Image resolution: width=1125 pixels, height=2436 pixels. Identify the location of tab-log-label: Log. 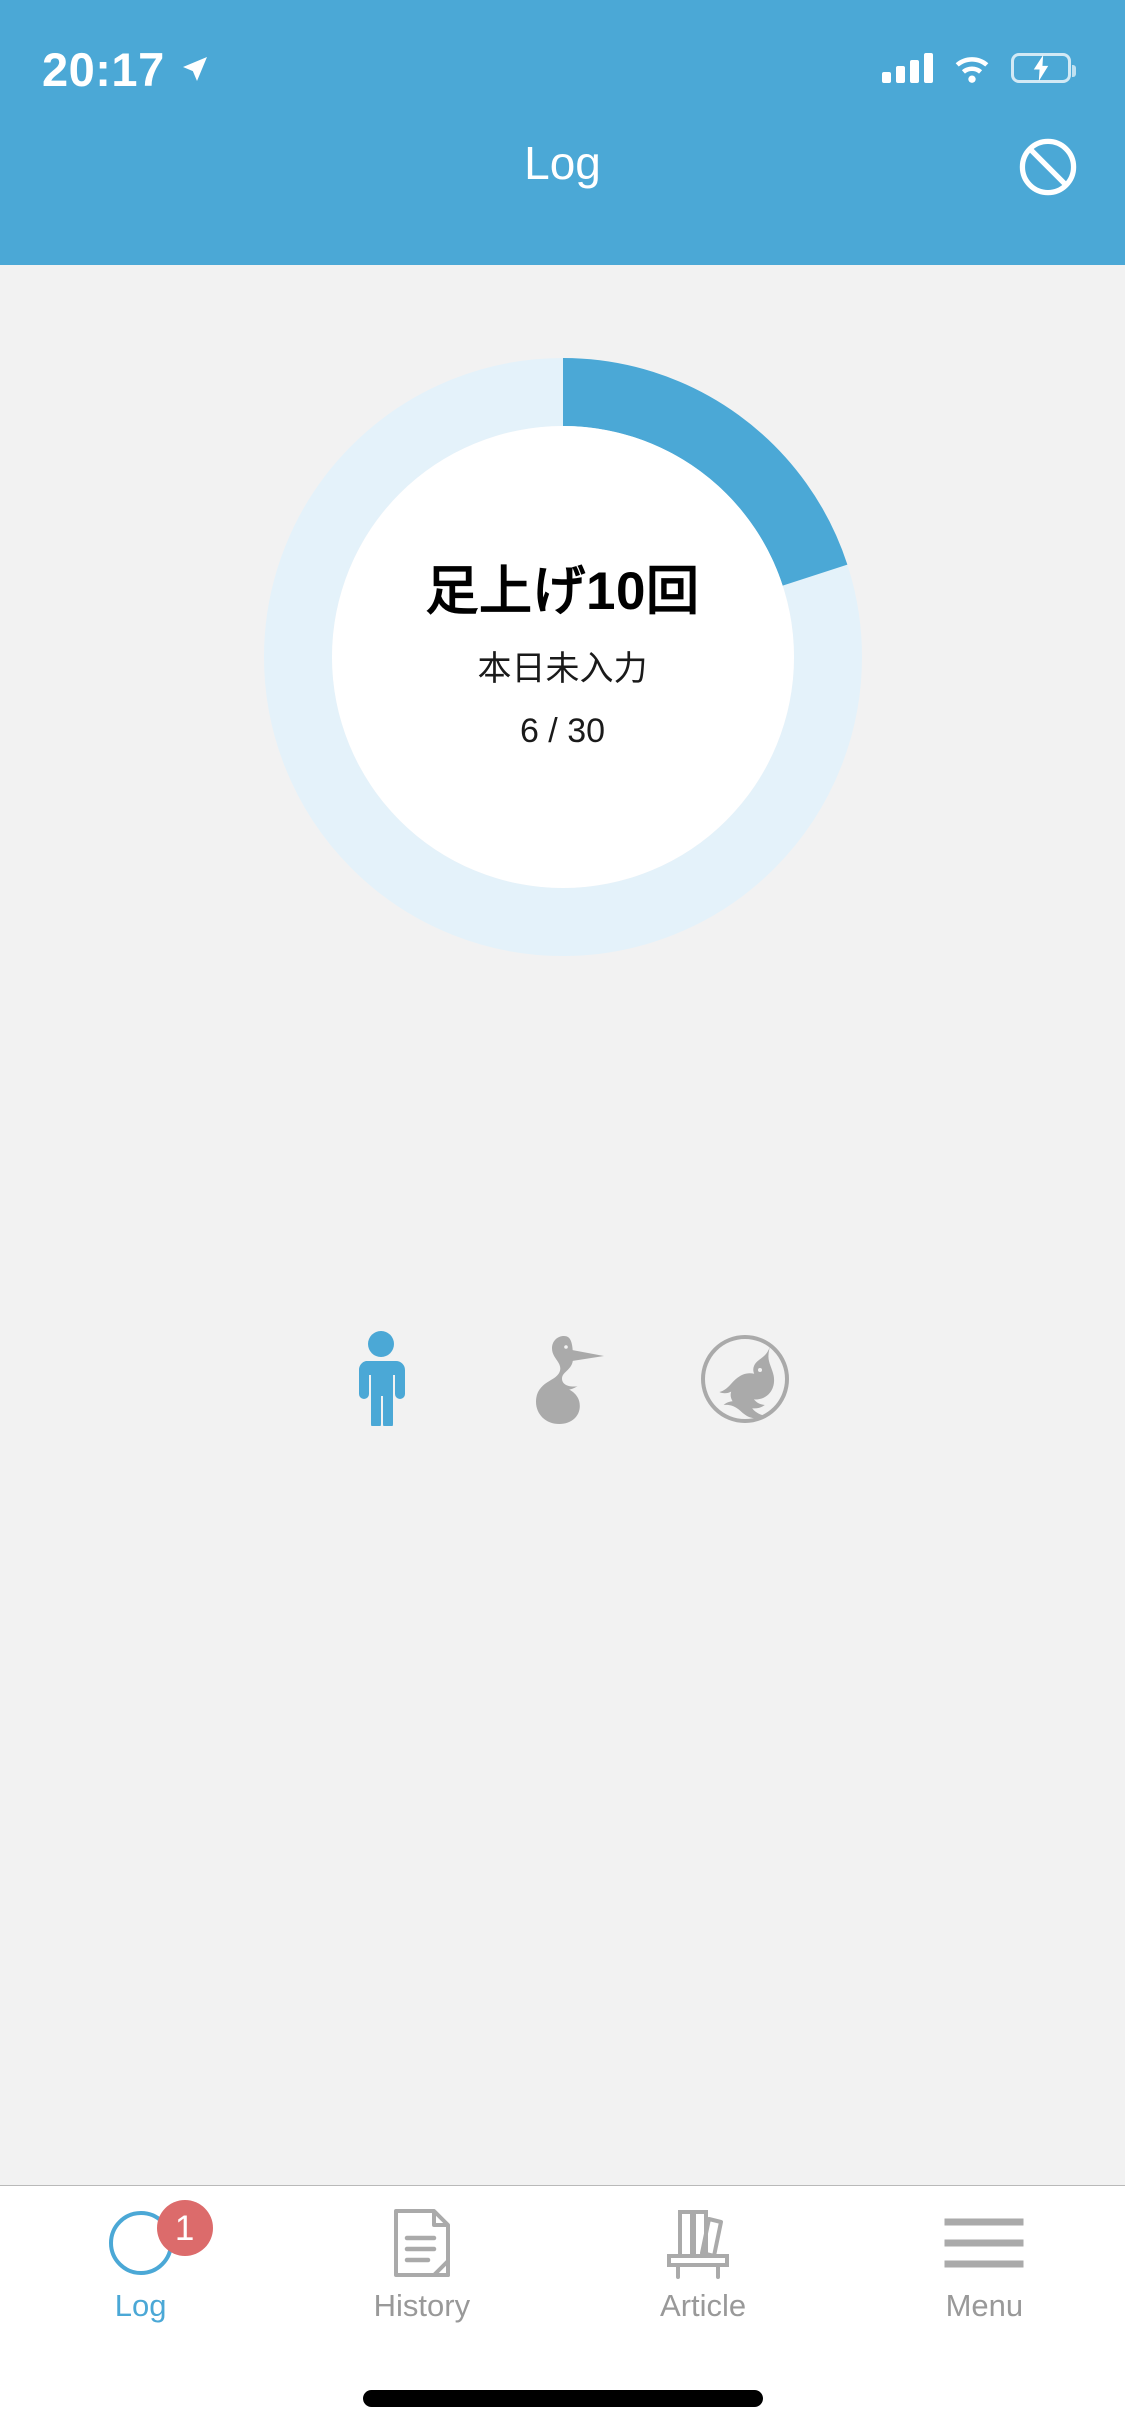
(140, 2305).